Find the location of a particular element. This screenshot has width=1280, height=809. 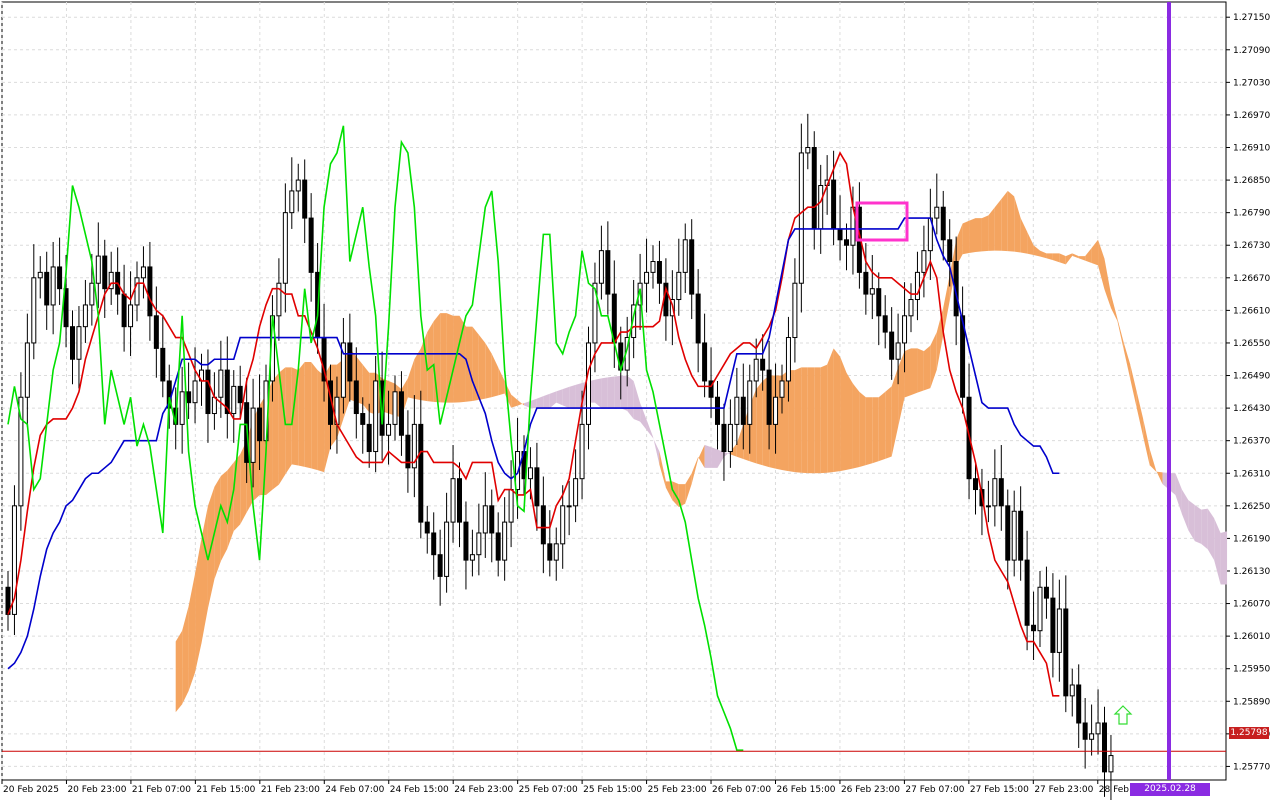

time-tick-label: 21 Feb 23:00 is located at coordinates (290, 790).